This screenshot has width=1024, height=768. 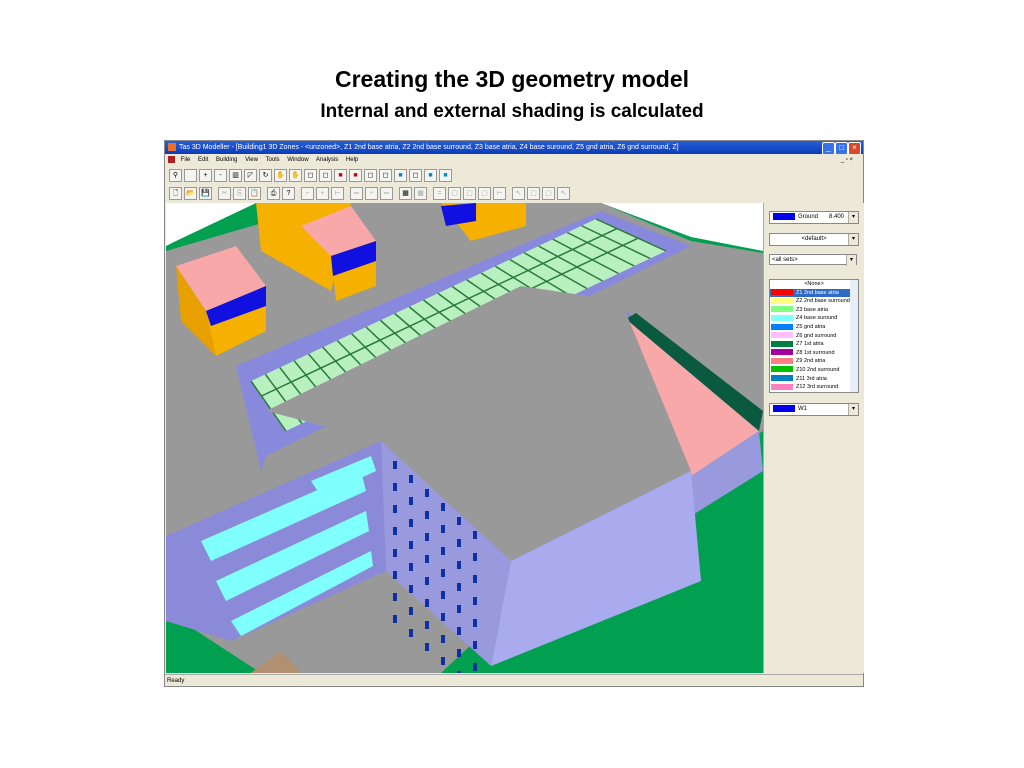 What do you see at coordinates (814, 239) in the screenshot?
I see `view-set-dropdown: <default> ▾` at bounding box center [814, 239].